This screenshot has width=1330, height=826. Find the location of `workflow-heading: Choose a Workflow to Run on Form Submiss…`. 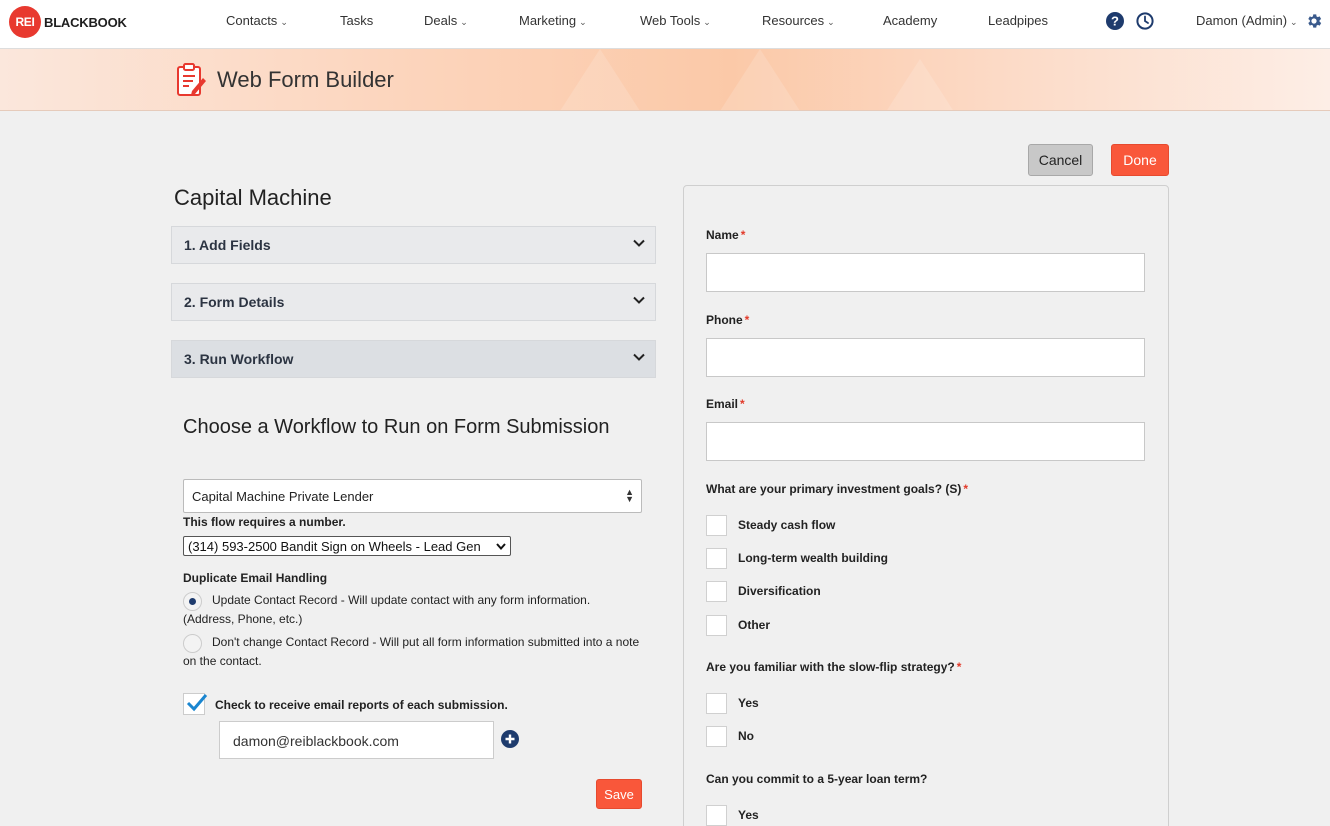

workflow-heading: Choose a Workflow to Run on Form Submiss… is located at coordinates (396, 427).